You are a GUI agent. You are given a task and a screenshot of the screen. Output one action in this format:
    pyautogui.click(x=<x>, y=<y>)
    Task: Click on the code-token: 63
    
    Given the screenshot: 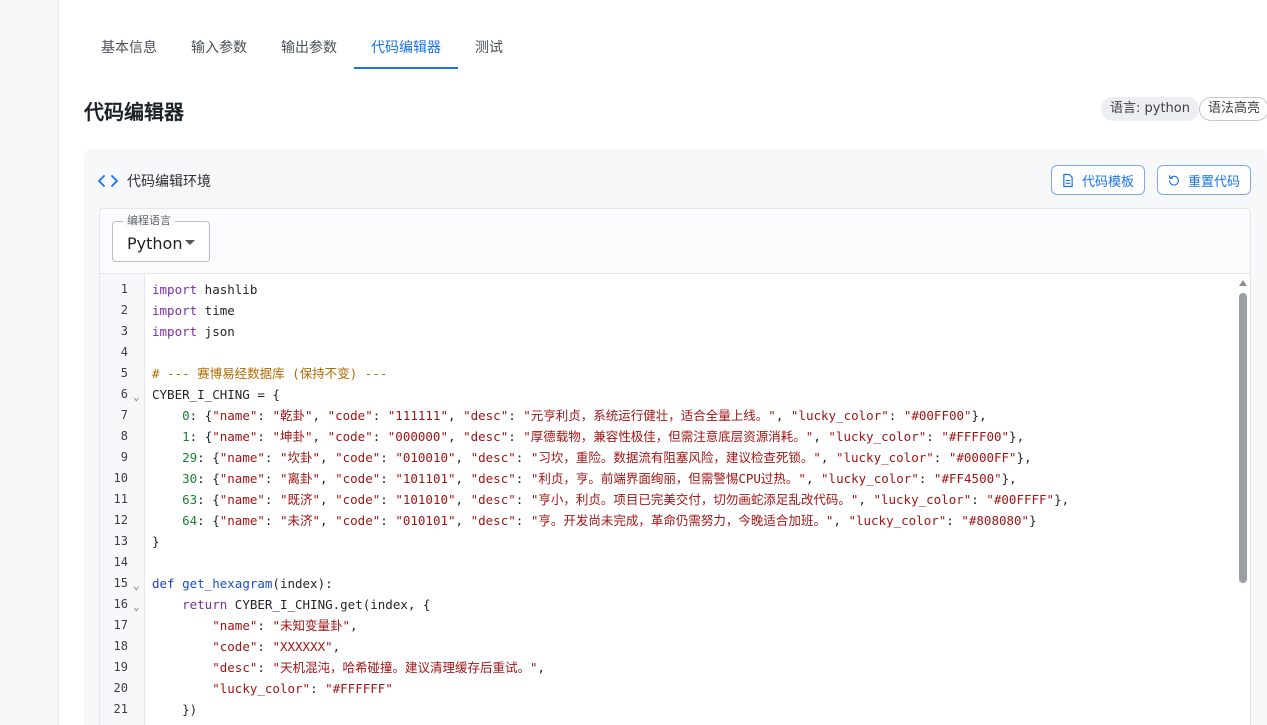 What is the action you would take?
    pyautogui.click(x=190, y=499)
    